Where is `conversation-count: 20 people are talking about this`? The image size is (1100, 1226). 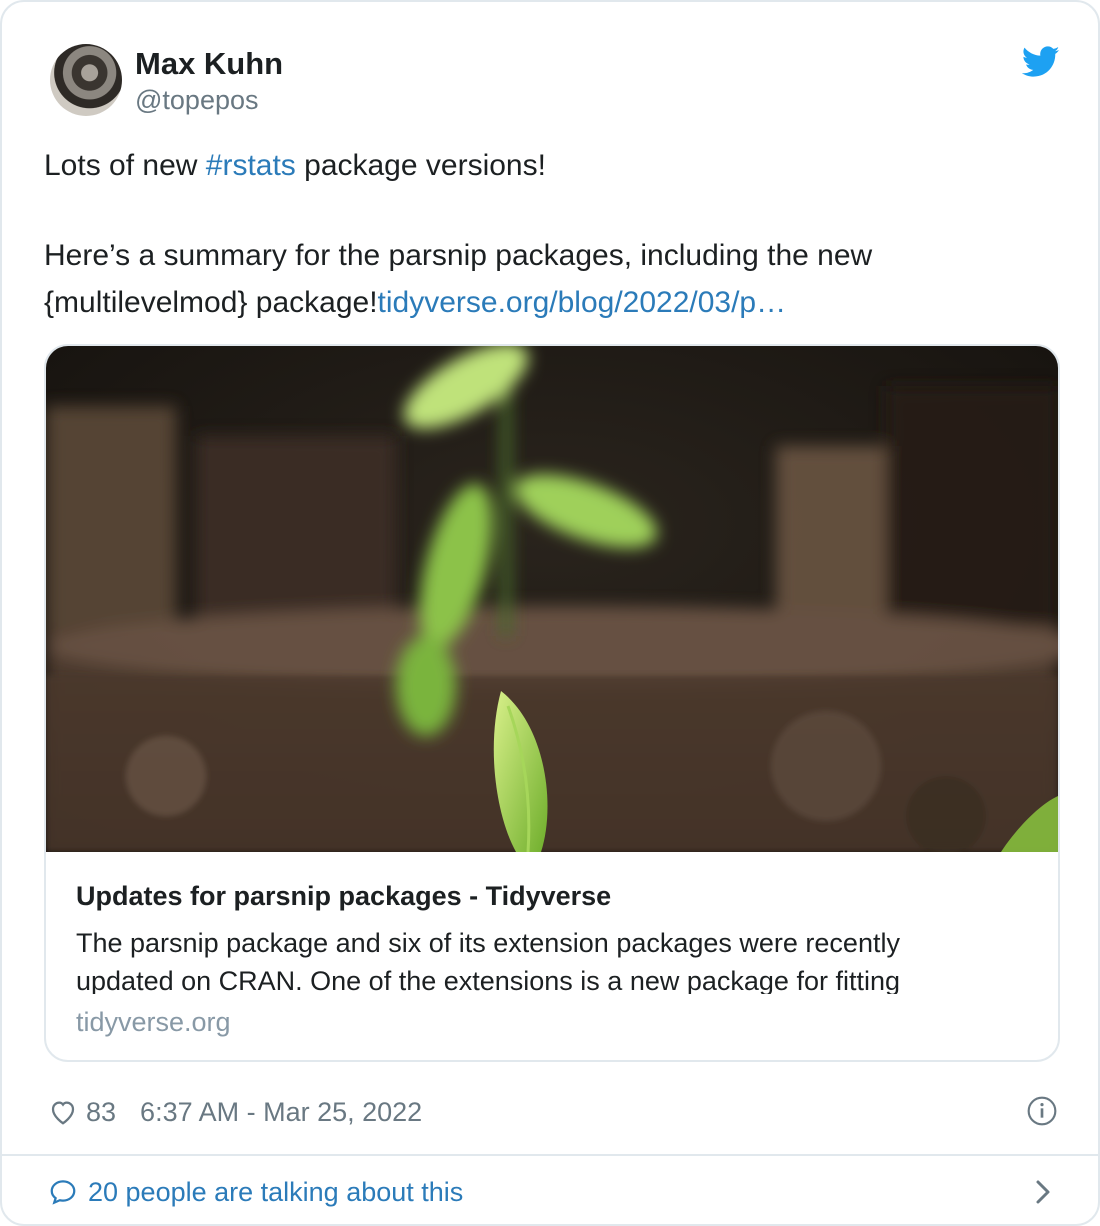 conversation-count: 20 people are talking about this is located at coordinates (275, 1192).